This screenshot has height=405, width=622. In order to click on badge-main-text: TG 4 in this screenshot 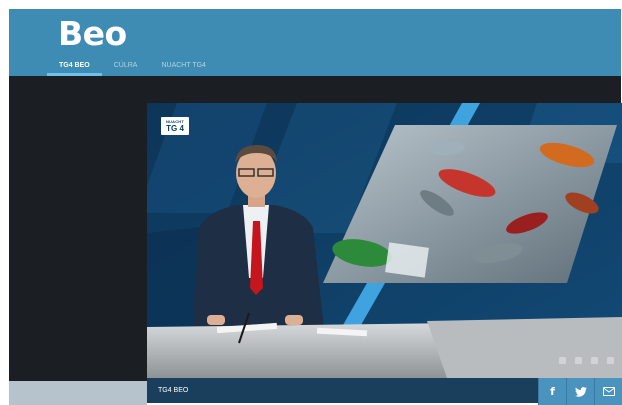, I will do `click(175, 128)`.